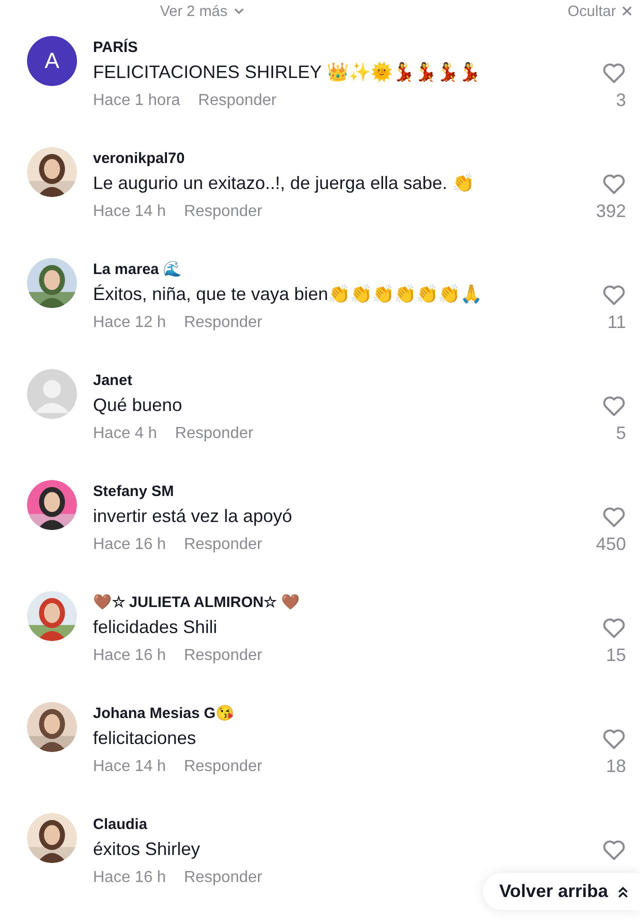 This screenshot has height=924, width=640. I want to click on username: La marea 🌊, so click(329, 270).